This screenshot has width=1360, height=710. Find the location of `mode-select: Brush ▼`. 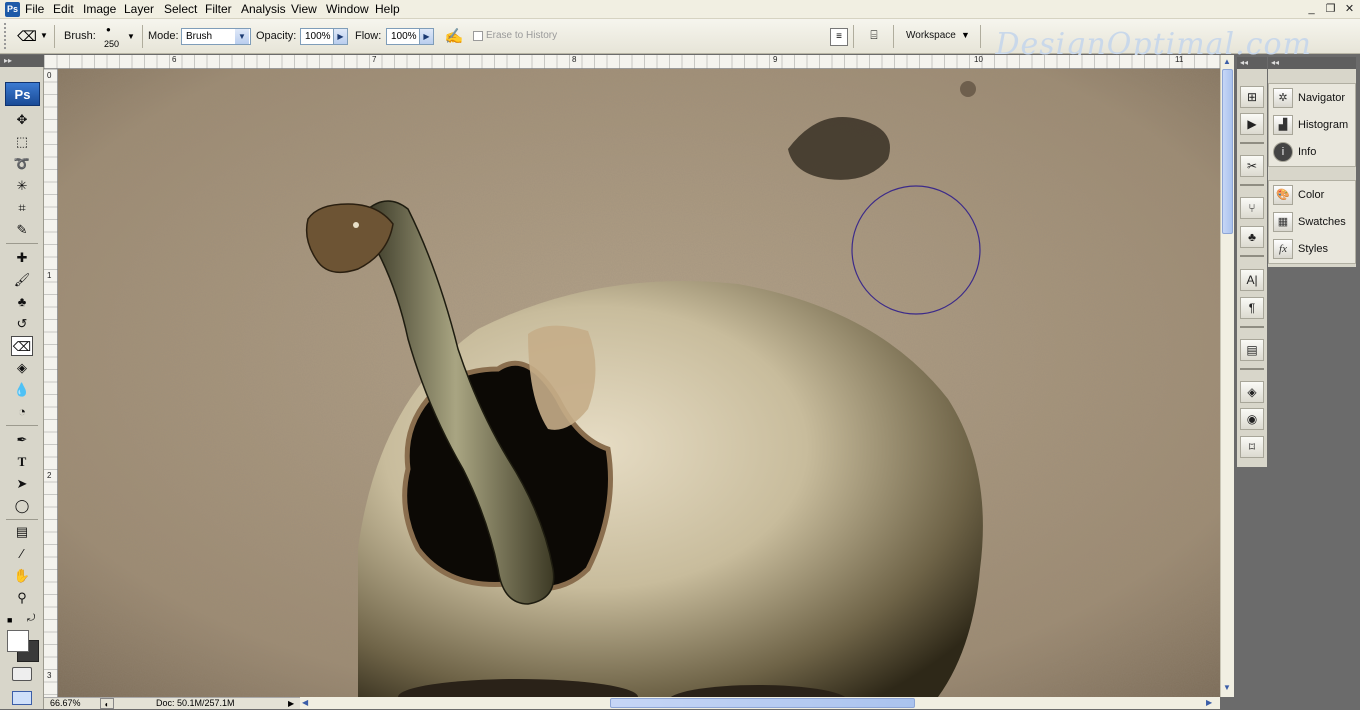

mode-select: Brush ▼ is located at coordinates (216, 36).